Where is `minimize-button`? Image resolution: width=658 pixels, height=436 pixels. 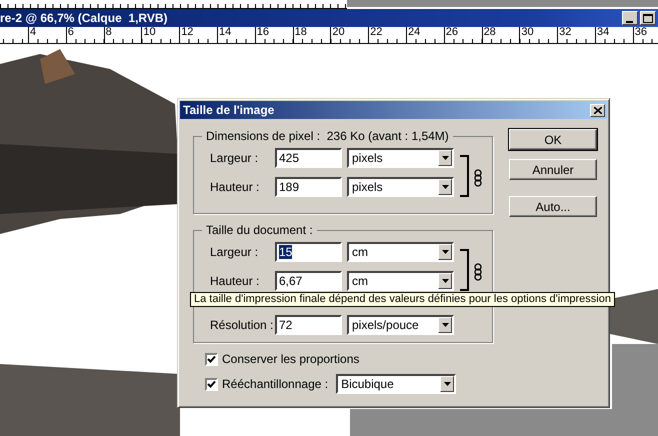
minimize-button is located at coordinates (630, 18).